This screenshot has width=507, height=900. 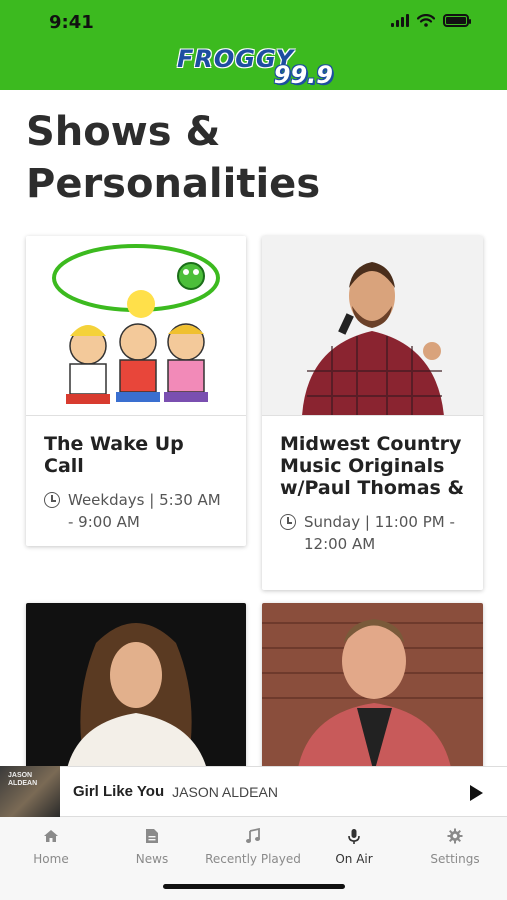 What do you see at coordinates (173, 158) in the screenshot?
I see `page-title: Shows & Personalities` at bounding box center [173, 158].